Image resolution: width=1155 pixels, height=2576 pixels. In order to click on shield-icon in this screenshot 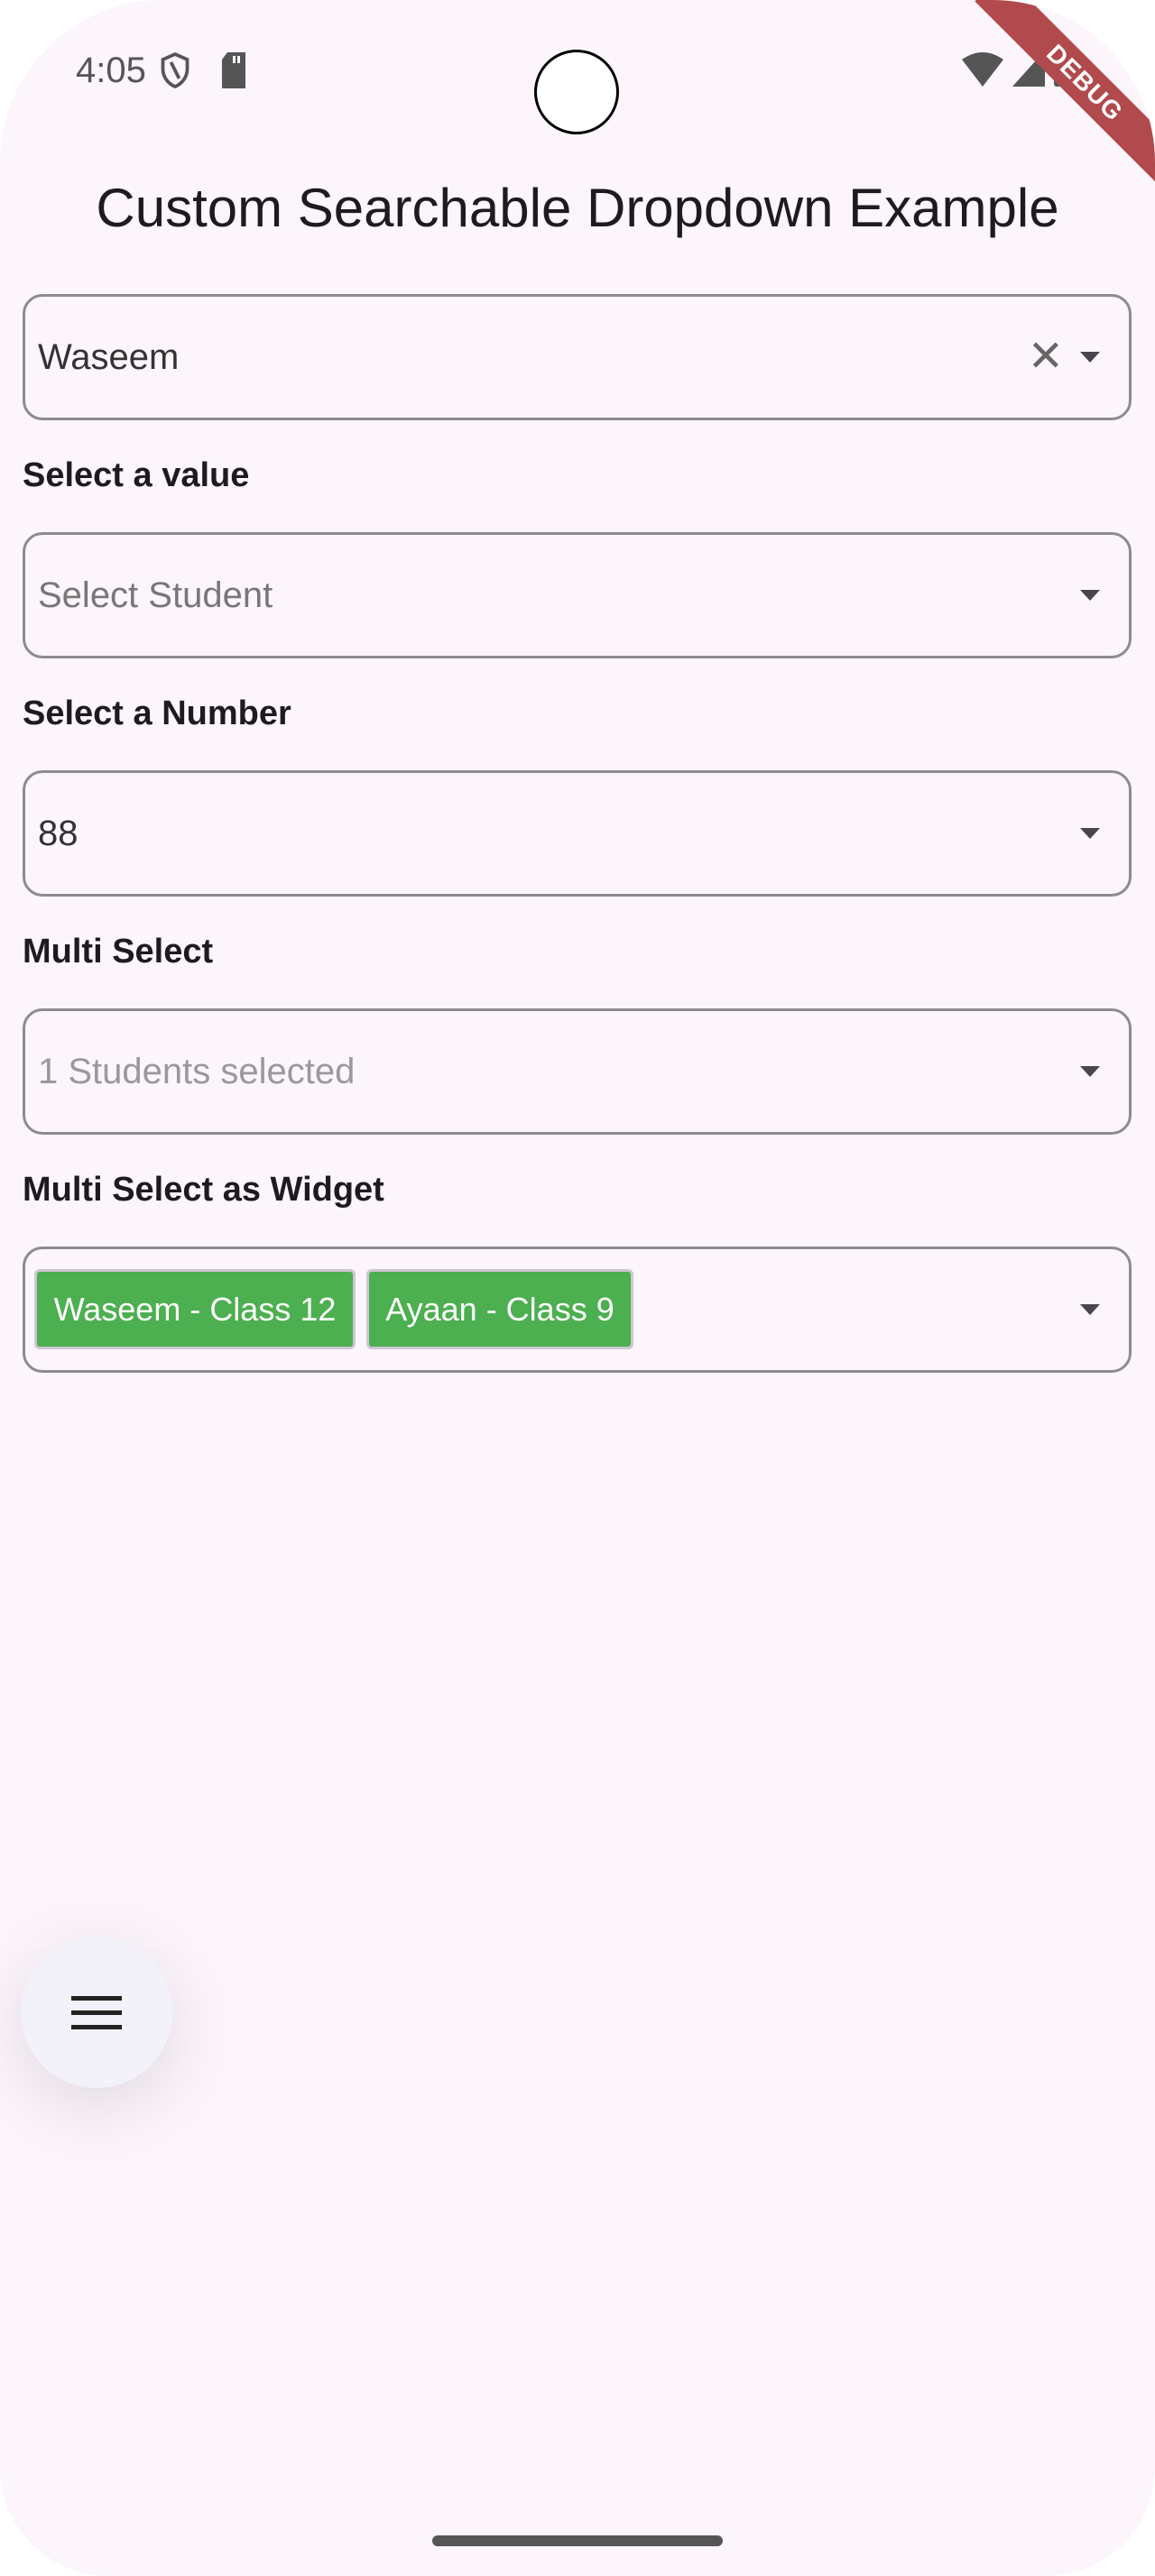, I will do `click(175, 70)`.